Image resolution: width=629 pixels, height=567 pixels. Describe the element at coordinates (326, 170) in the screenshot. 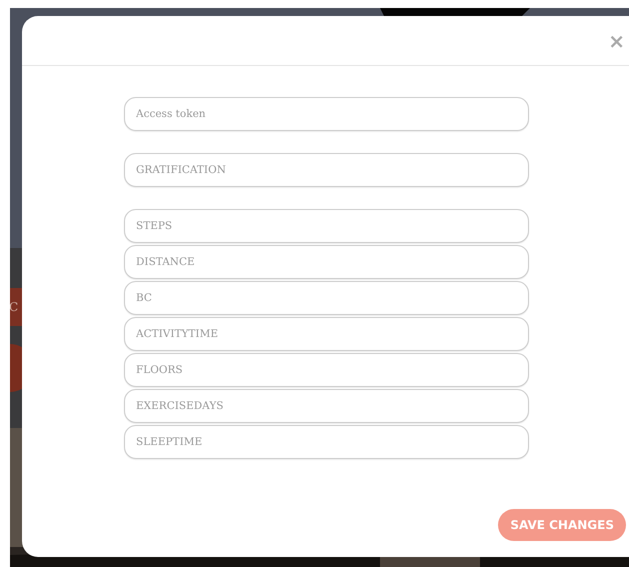

I see `input-field: GRATIFICATION` at that location.